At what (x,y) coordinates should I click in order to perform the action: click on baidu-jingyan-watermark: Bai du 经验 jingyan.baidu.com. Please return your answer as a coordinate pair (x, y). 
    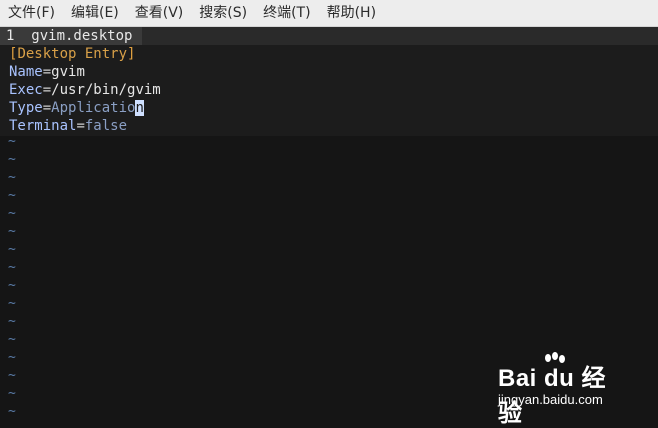
    Looking at the image, I should click on (561, 388).